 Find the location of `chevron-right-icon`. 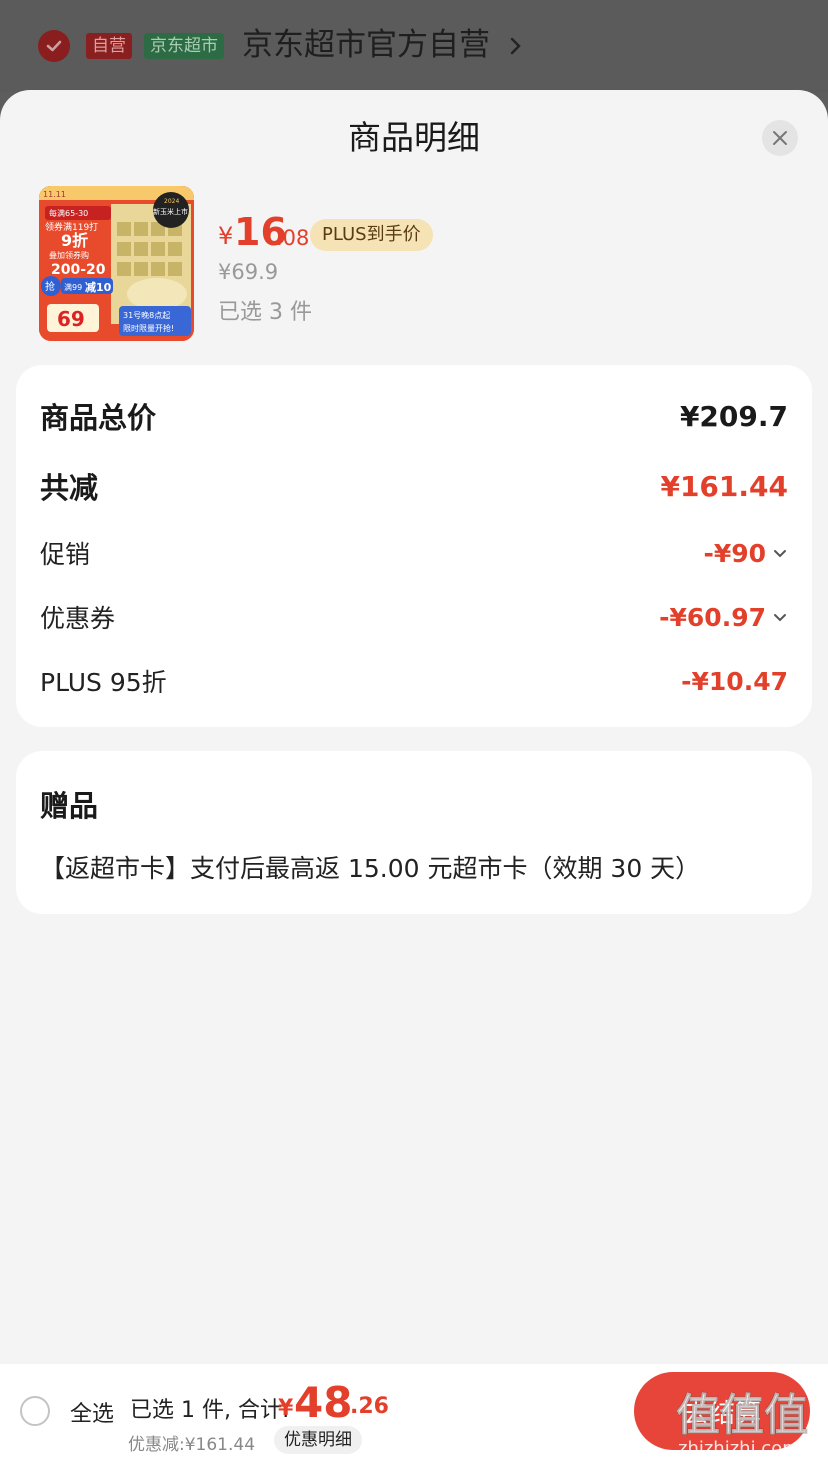

chevron-right-icon is located at coordinates (516, 46).